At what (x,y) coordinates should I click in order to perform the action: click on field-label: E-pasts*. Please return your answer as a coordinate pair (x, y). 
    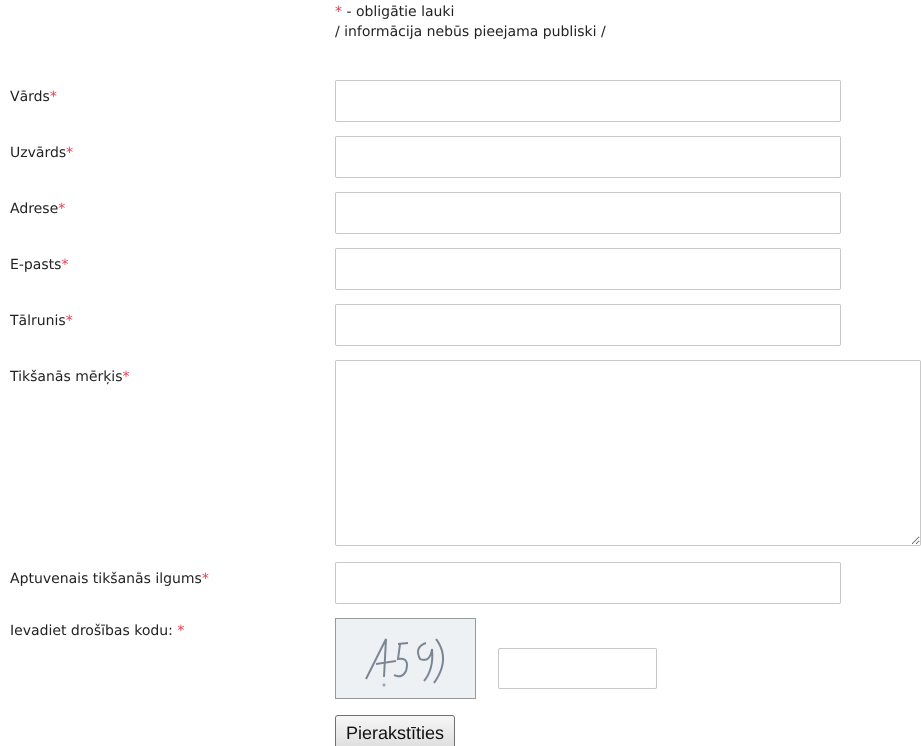
    Looking at the image, I should click on (39, 265).